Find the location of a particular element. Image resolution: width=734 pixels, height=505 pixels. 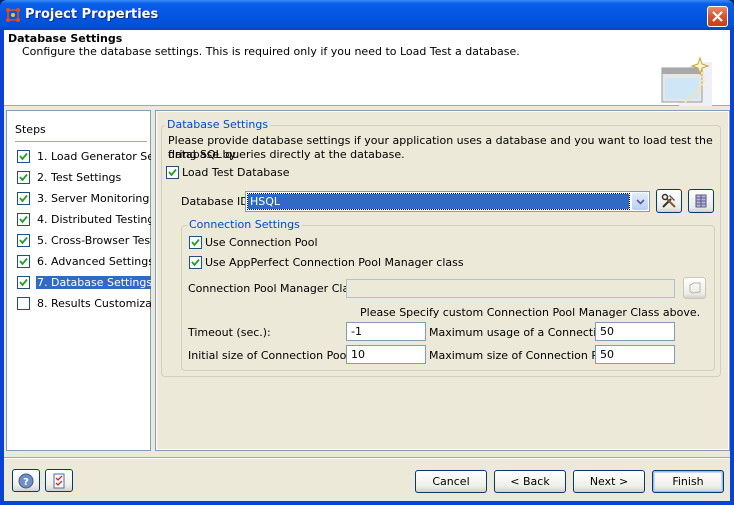

database-settings-group-label: Database Settings is located at coordinates (218, 124).